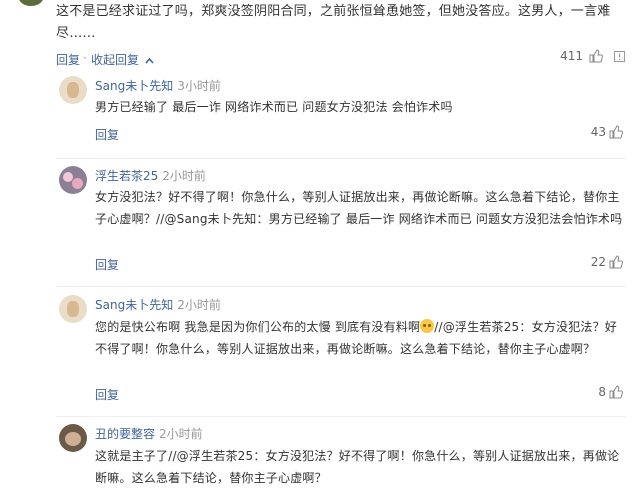  I want to click on reply-meta: Sang未卜先知 3小时前, so click(158, 85).